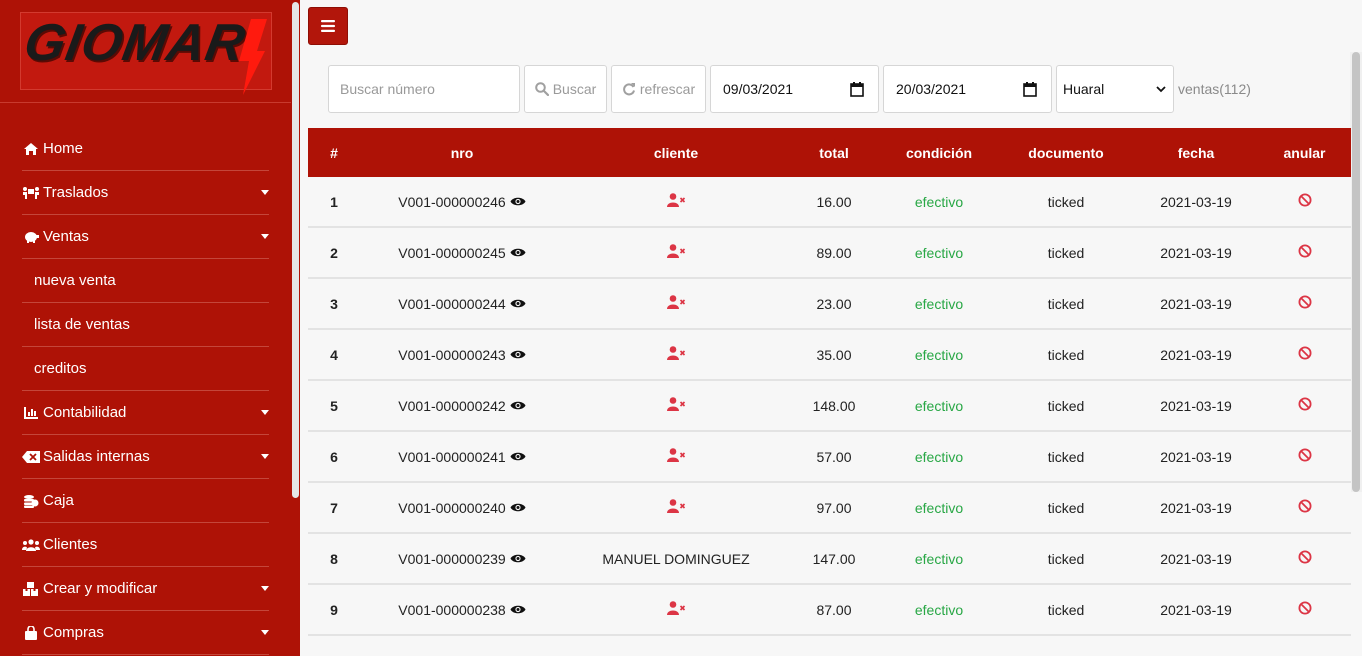 This screenshot has width=1362, height=656. I want to click on header-fecha: fecha, so click(1196, 152).